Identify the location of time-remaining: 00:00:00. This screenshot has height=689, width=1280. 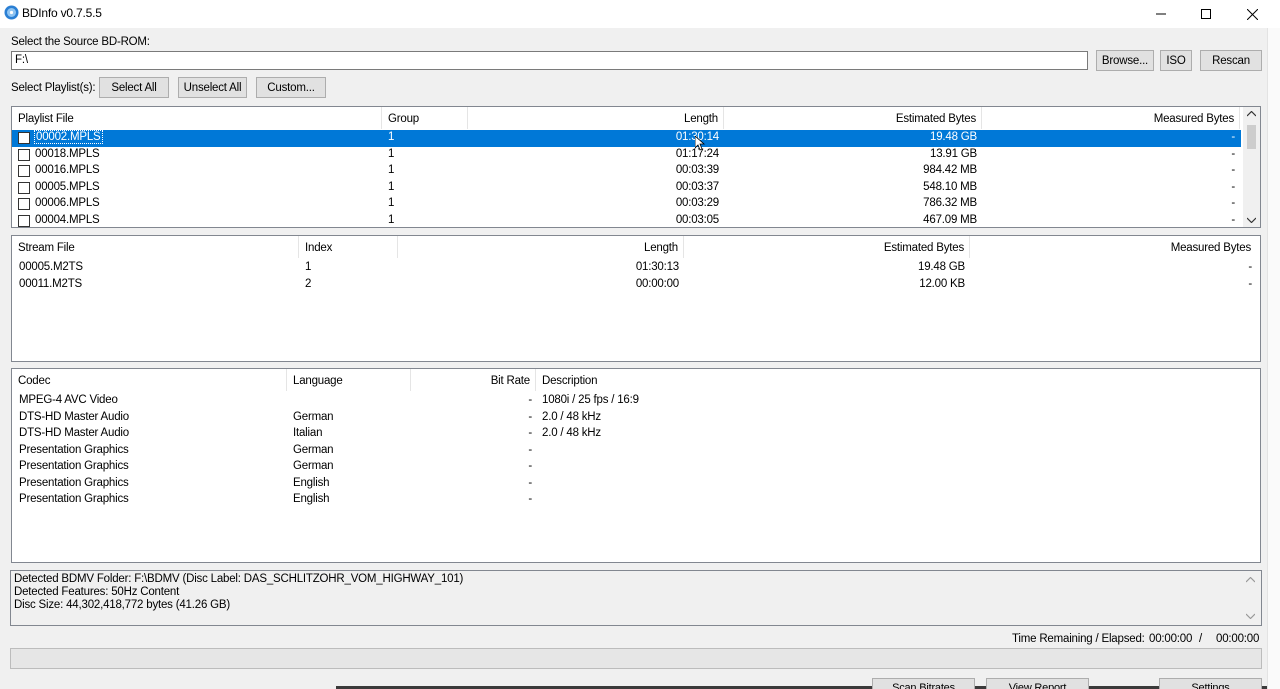
(1171, 639).